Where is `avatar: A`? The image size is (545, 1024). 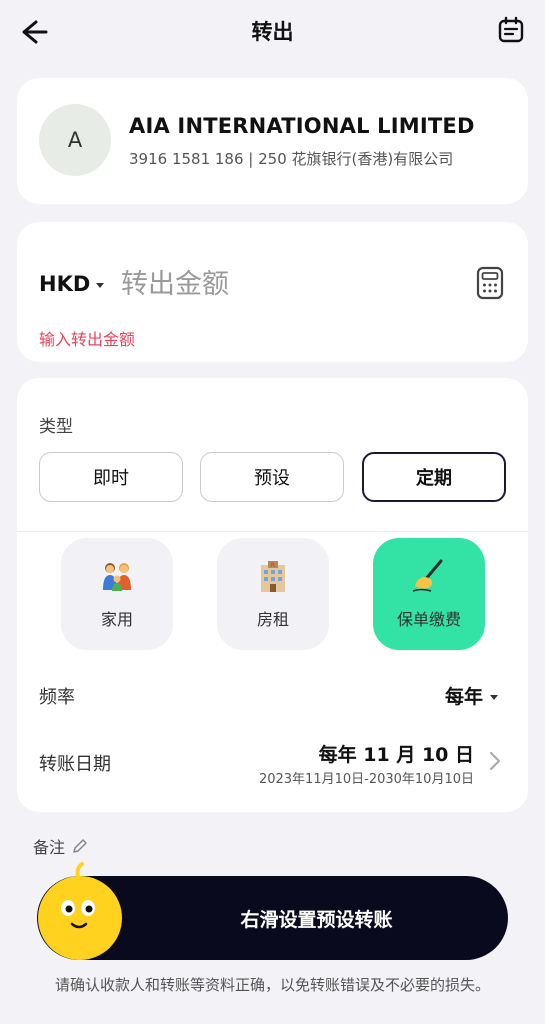 avatar: A is located at coordinates (75, 140).